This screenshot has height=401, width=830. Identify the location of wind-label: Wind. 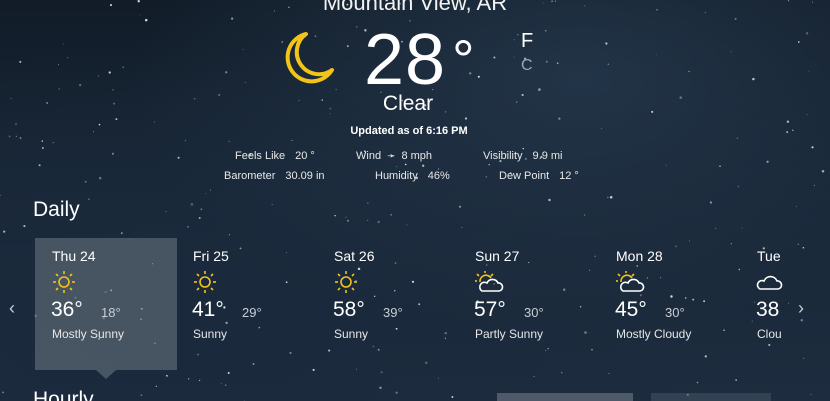
(369, 156).